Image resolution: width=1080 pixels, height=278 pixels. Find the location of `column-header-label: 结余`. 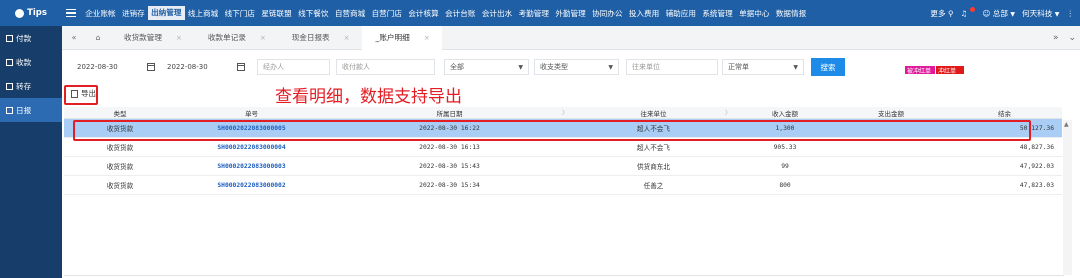

column-header-label: 结余 is located at coordinates (1004, 113).